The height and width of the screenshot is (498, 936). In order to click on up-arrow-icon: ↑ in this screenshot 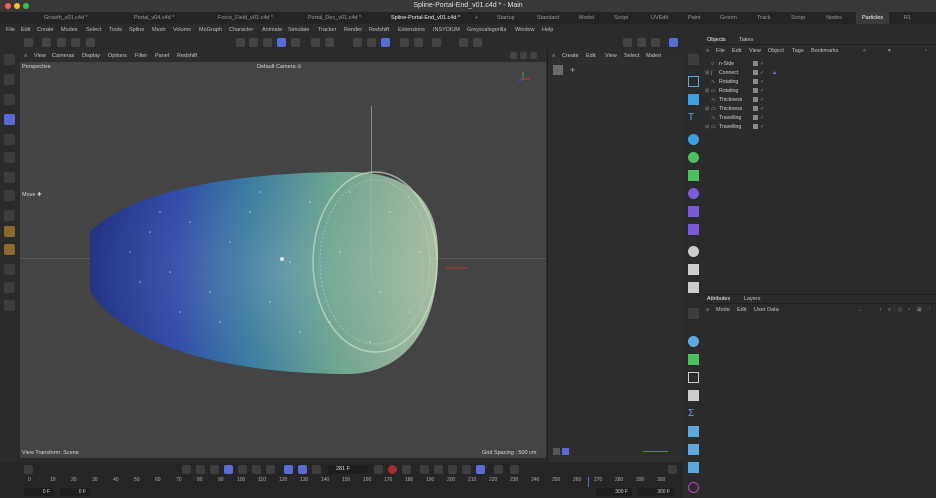, I will do `click(880, 310)`.